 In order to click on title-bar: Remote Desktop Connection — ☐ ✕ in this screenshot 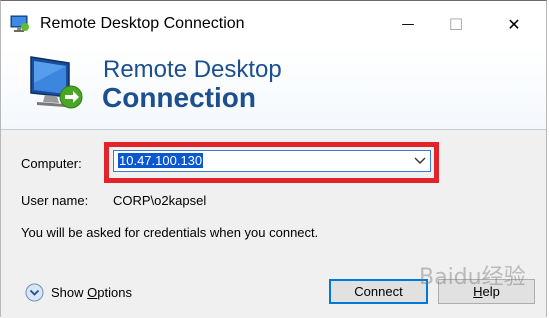, I will do `click(273, 24)`.